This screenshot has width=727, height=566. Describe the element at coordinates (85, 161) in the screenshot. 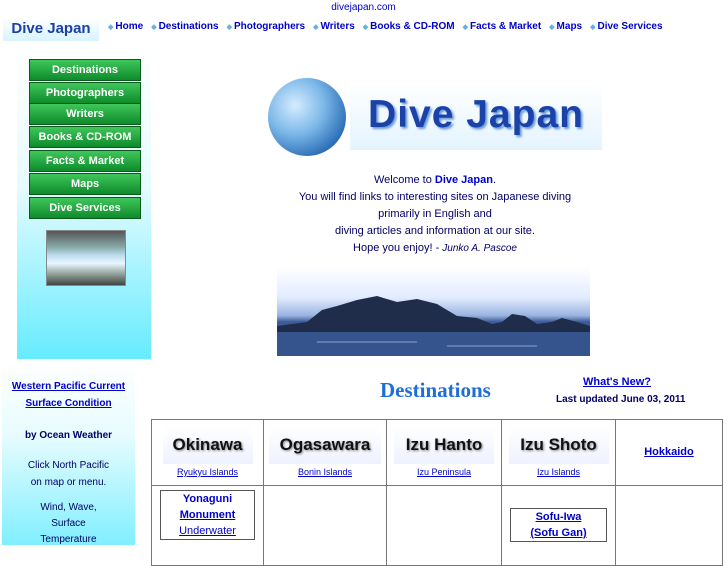

I see `side-nav-facts: Facts & Market` at that location.